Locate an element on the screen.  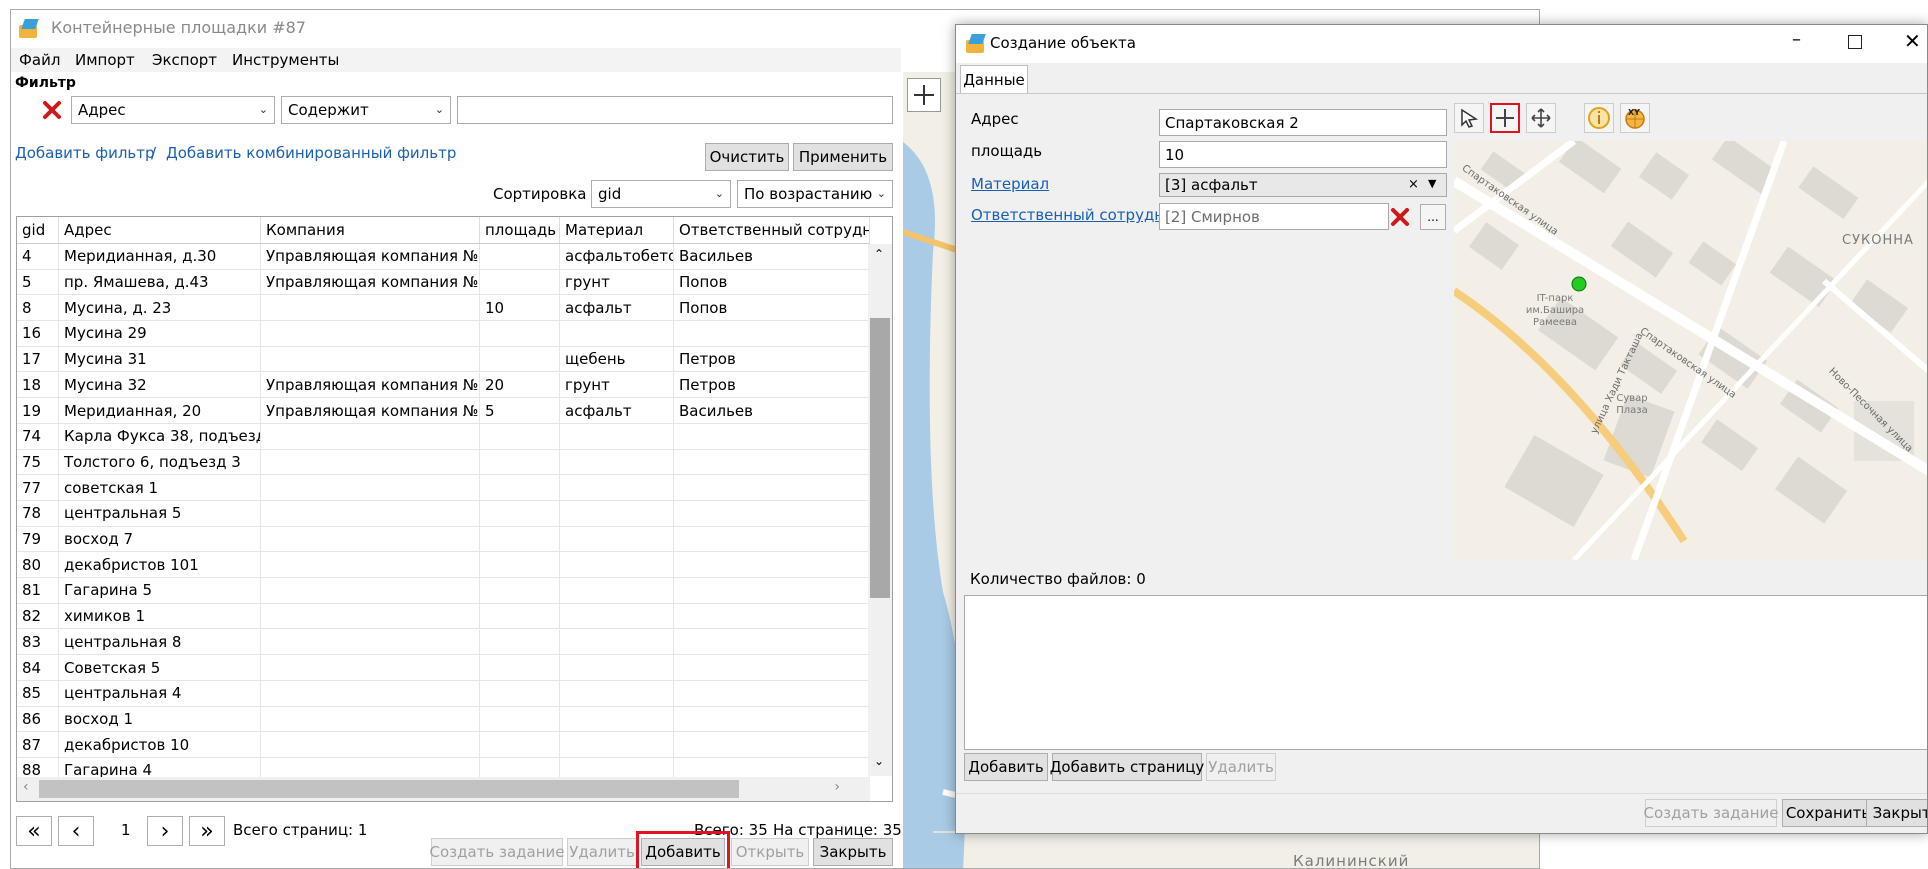
tab-divider is located at coordinates (1441, 93).